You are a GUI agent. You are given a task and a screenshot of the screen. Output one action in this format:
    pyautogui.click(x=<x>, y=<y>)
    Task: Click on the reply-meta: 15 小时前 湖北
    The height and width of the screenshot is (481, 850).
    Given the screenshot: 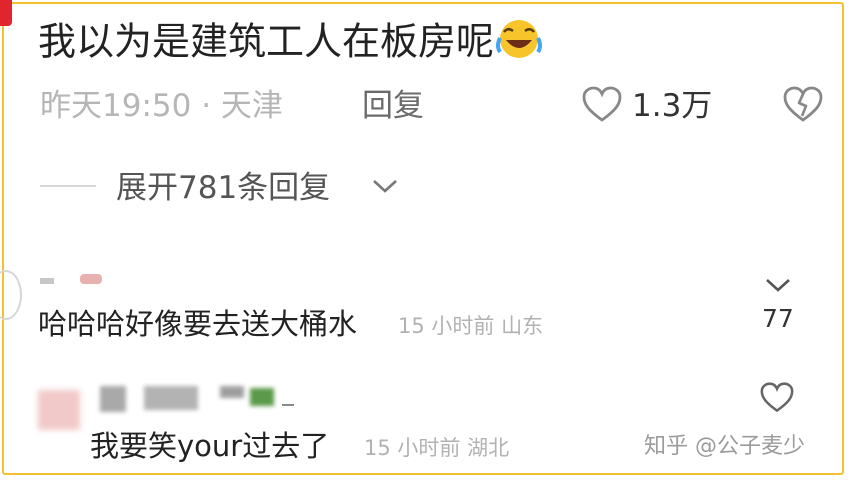 What is the action you would take?
    pyautogui.click(x=437, y=448)
    